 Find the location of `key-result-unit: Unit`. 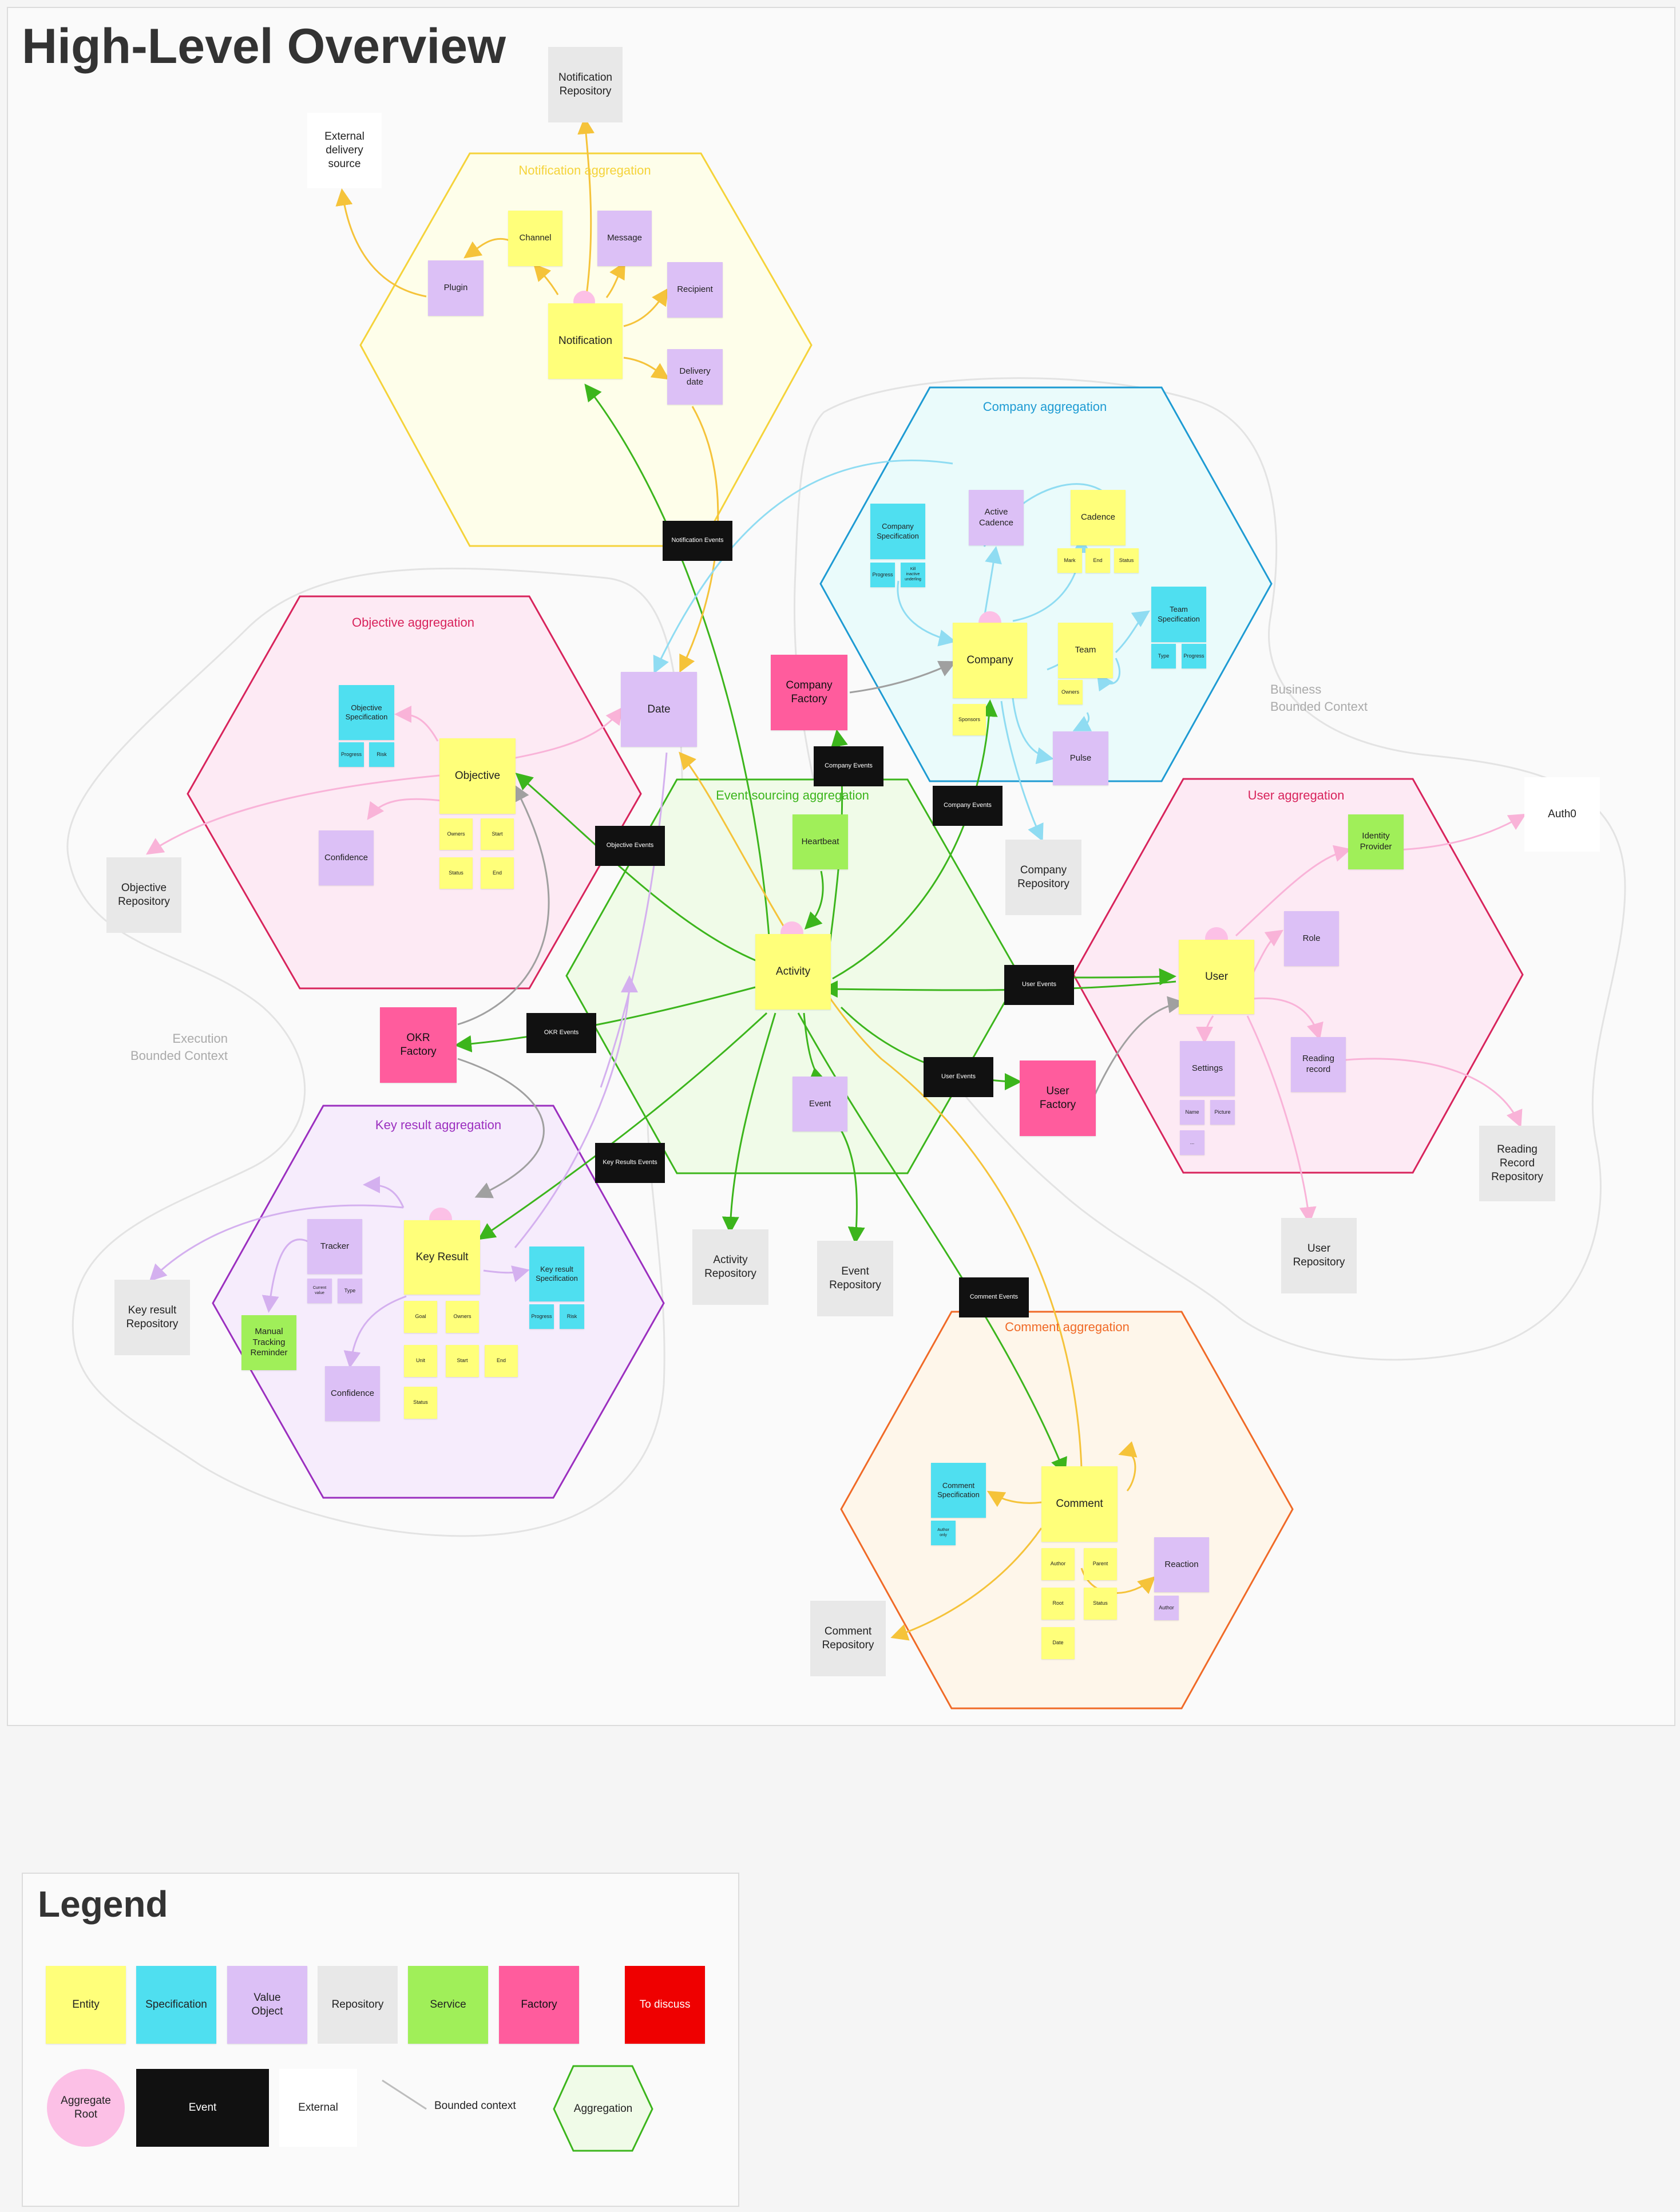

key-result-unit: Unit is located at coordinates (420, 1361).